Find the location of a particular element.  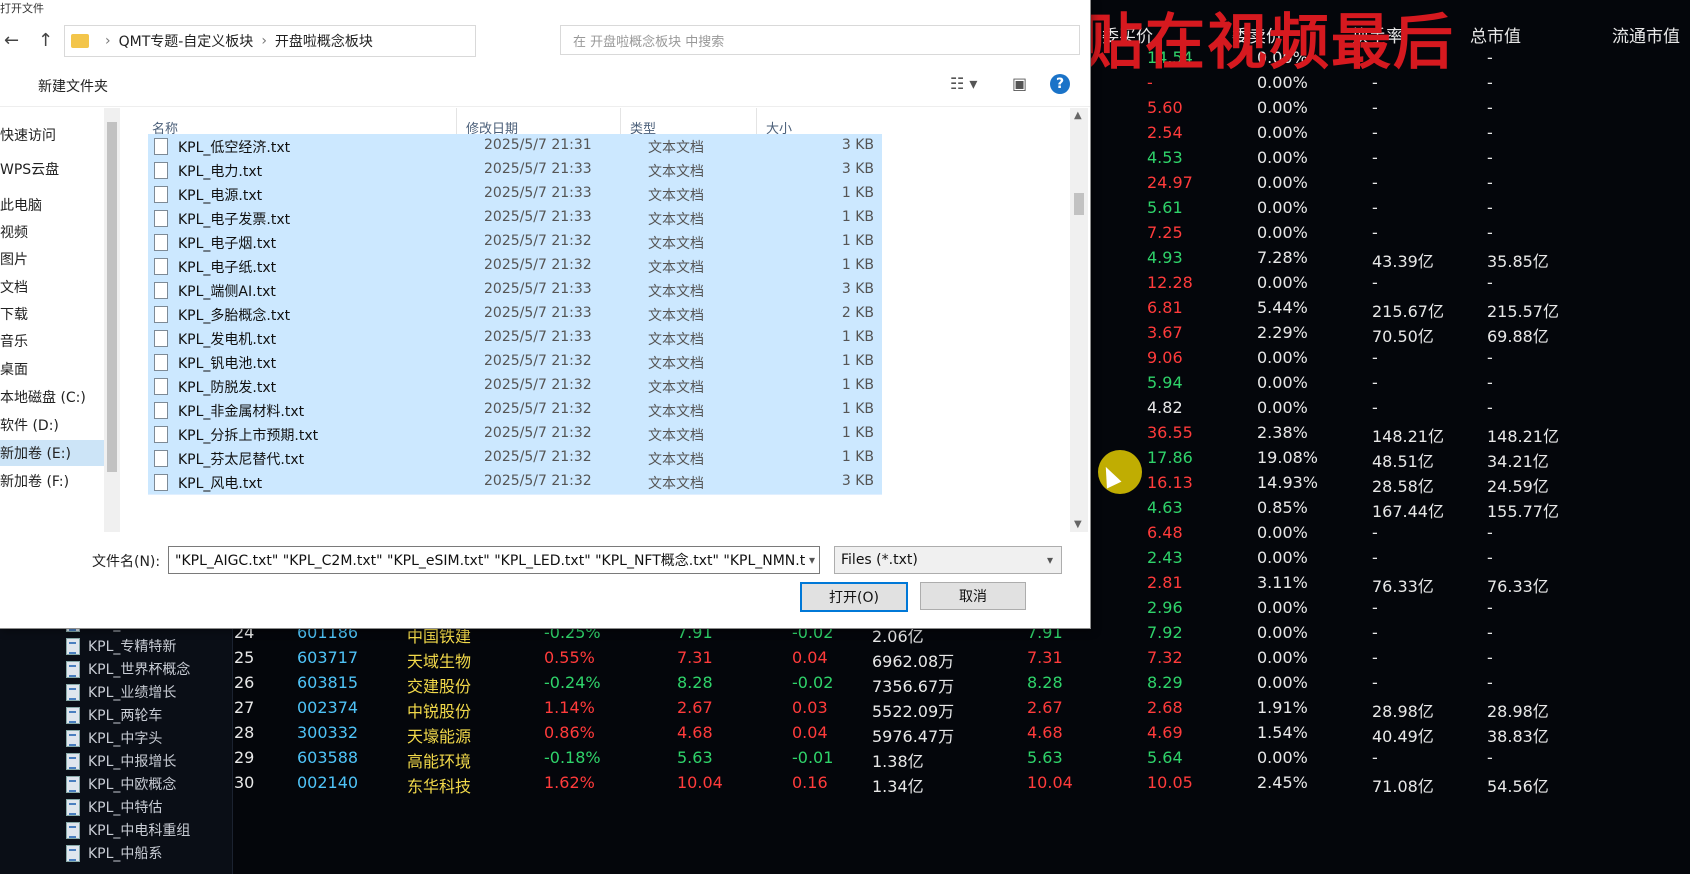

file-row: KPL_电子发票.txt 2025/5/7 21:33 文本文档 1 KB is located at coordinates (515, 218).